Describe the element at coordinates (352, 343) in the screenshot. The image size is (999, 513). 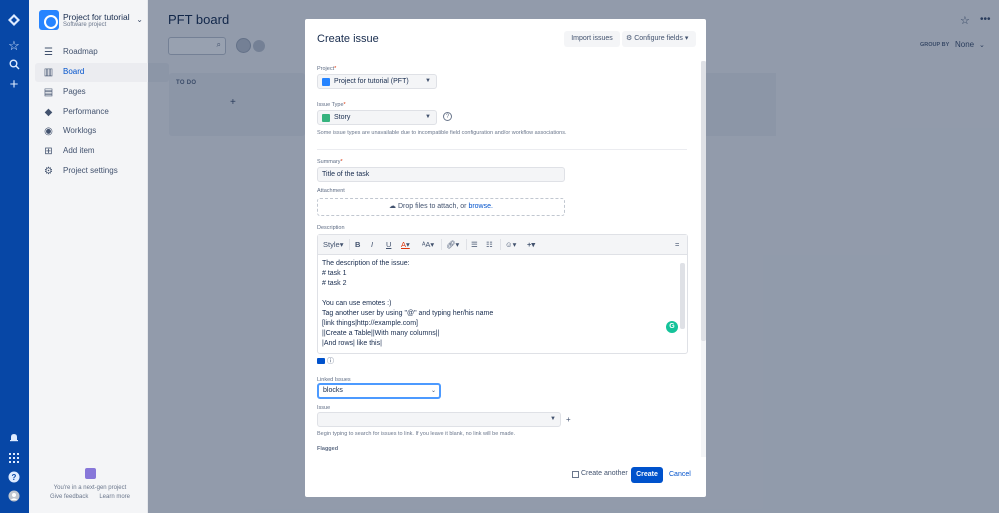
I see `description-line: |And rows| like this|` at that location.